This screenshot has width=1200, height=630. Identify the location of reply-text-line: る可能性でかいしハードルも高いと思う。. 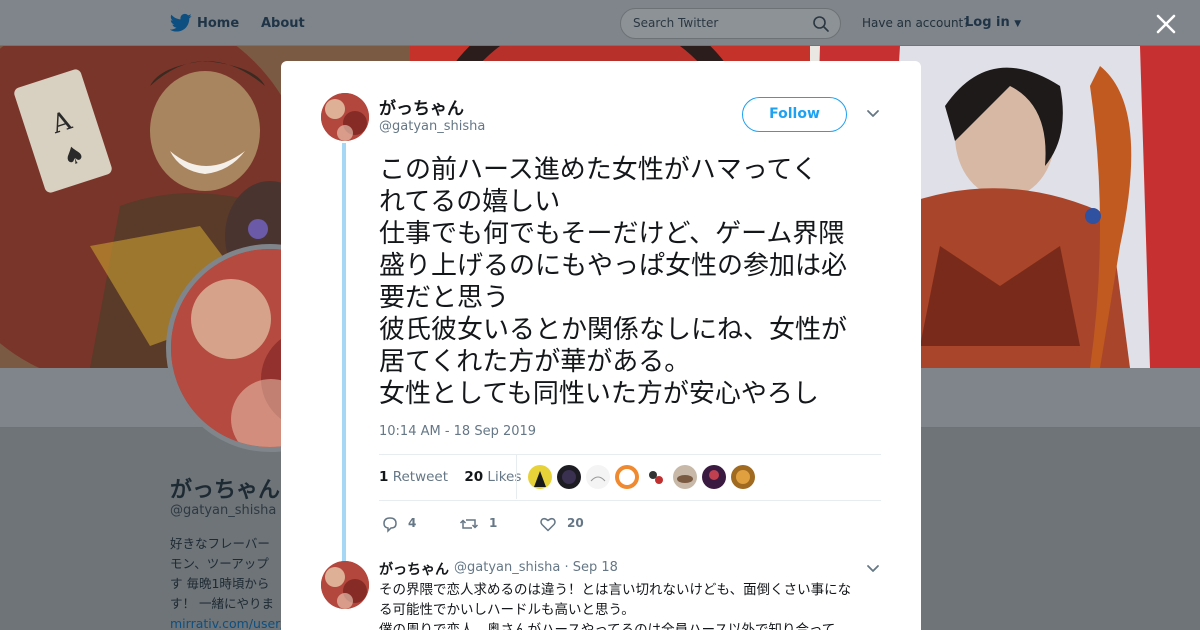
(507, 610).